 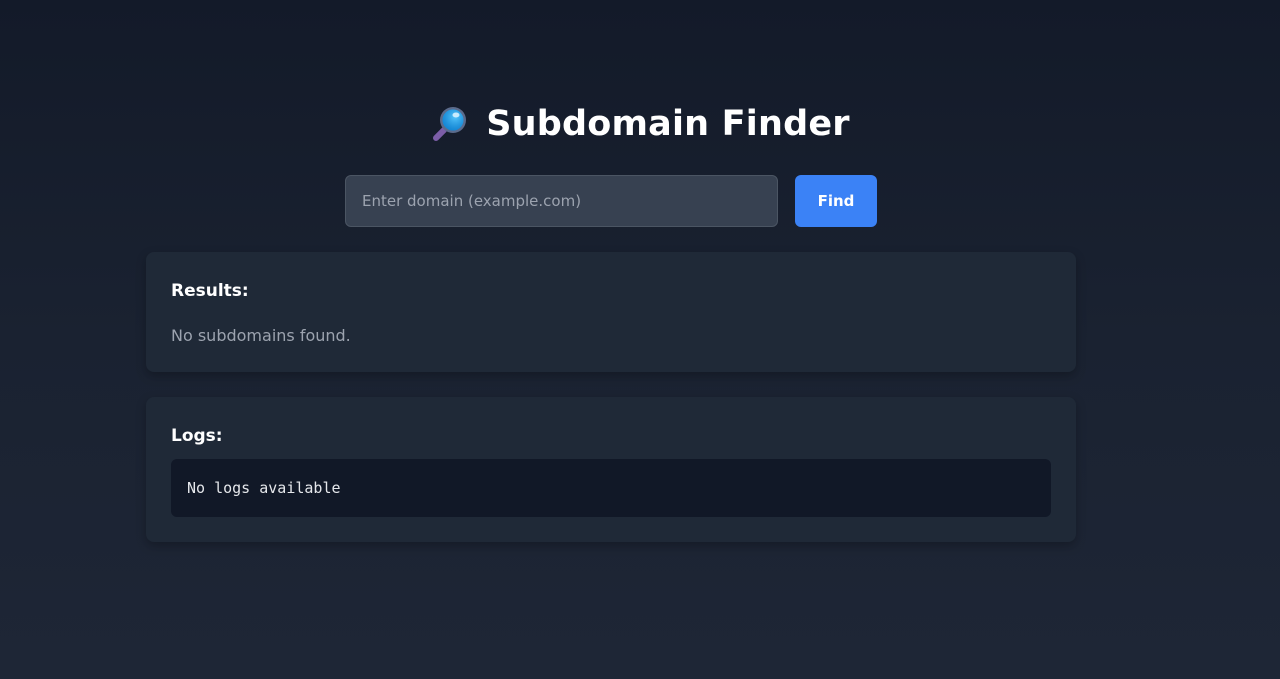 I want to click on log-text: No logs available, so click(x=264, y=488).